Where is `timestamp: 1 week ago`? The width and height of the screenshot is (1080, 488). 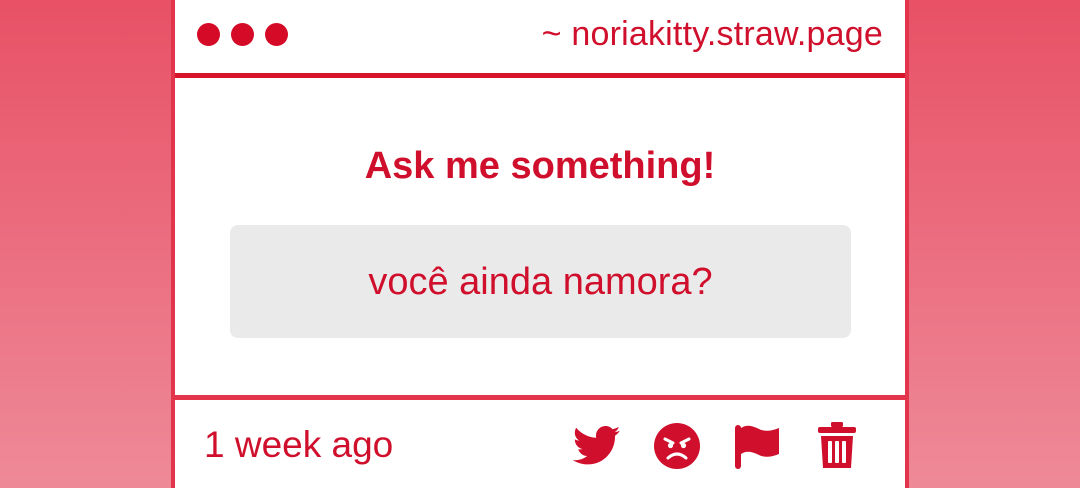
timestamp: 1 week ago is located at coordinates (299, 444).